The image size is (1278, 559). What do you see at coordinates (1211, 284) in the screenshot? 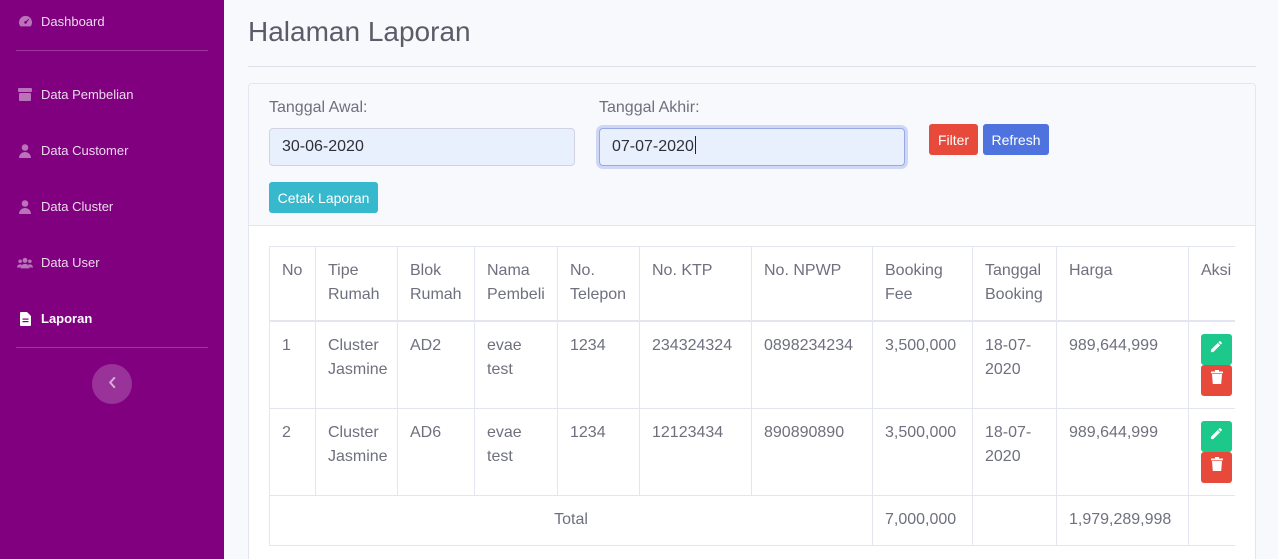
I see `column-header: Aksi` at bounding box center [1211, 284].